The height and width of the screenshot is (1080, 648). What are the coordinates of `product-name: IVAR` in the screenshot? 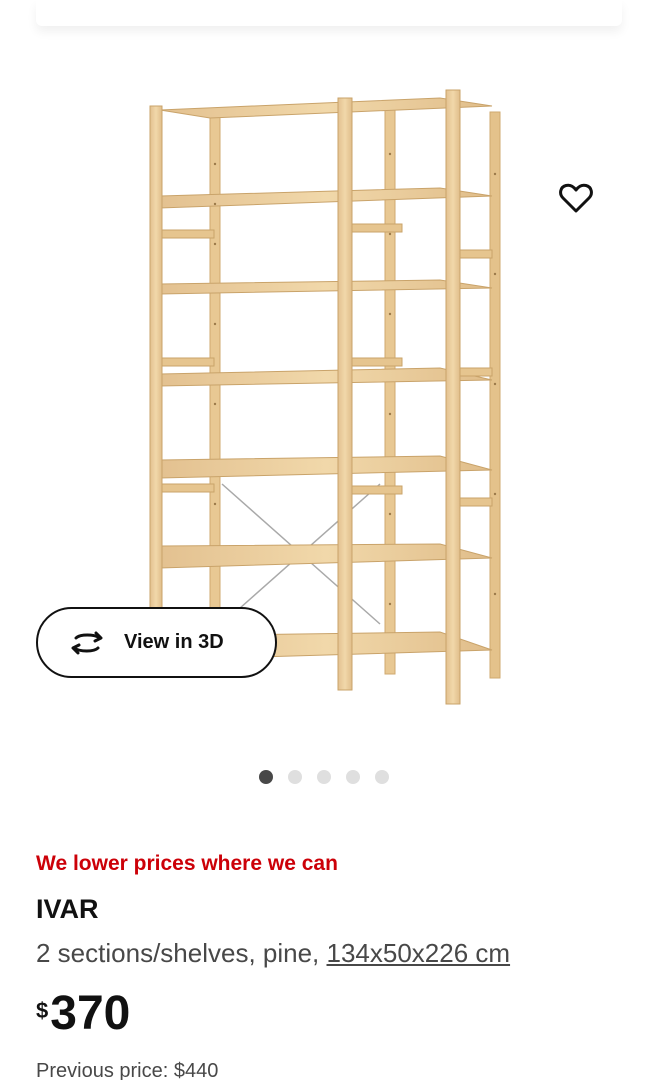 It's located at (67, 909).